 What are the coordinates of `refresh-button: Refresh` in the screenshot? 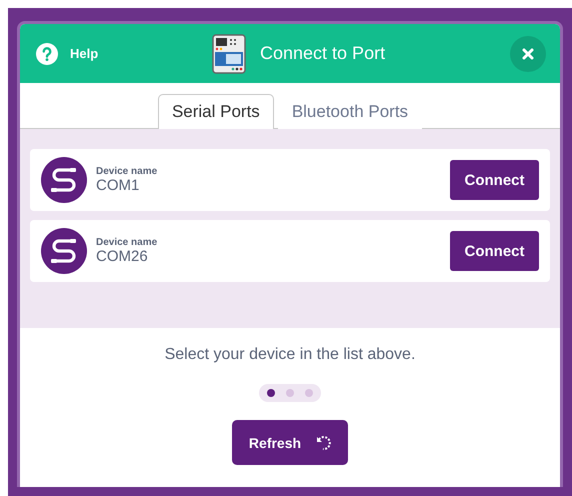 It's located at (290, 442).